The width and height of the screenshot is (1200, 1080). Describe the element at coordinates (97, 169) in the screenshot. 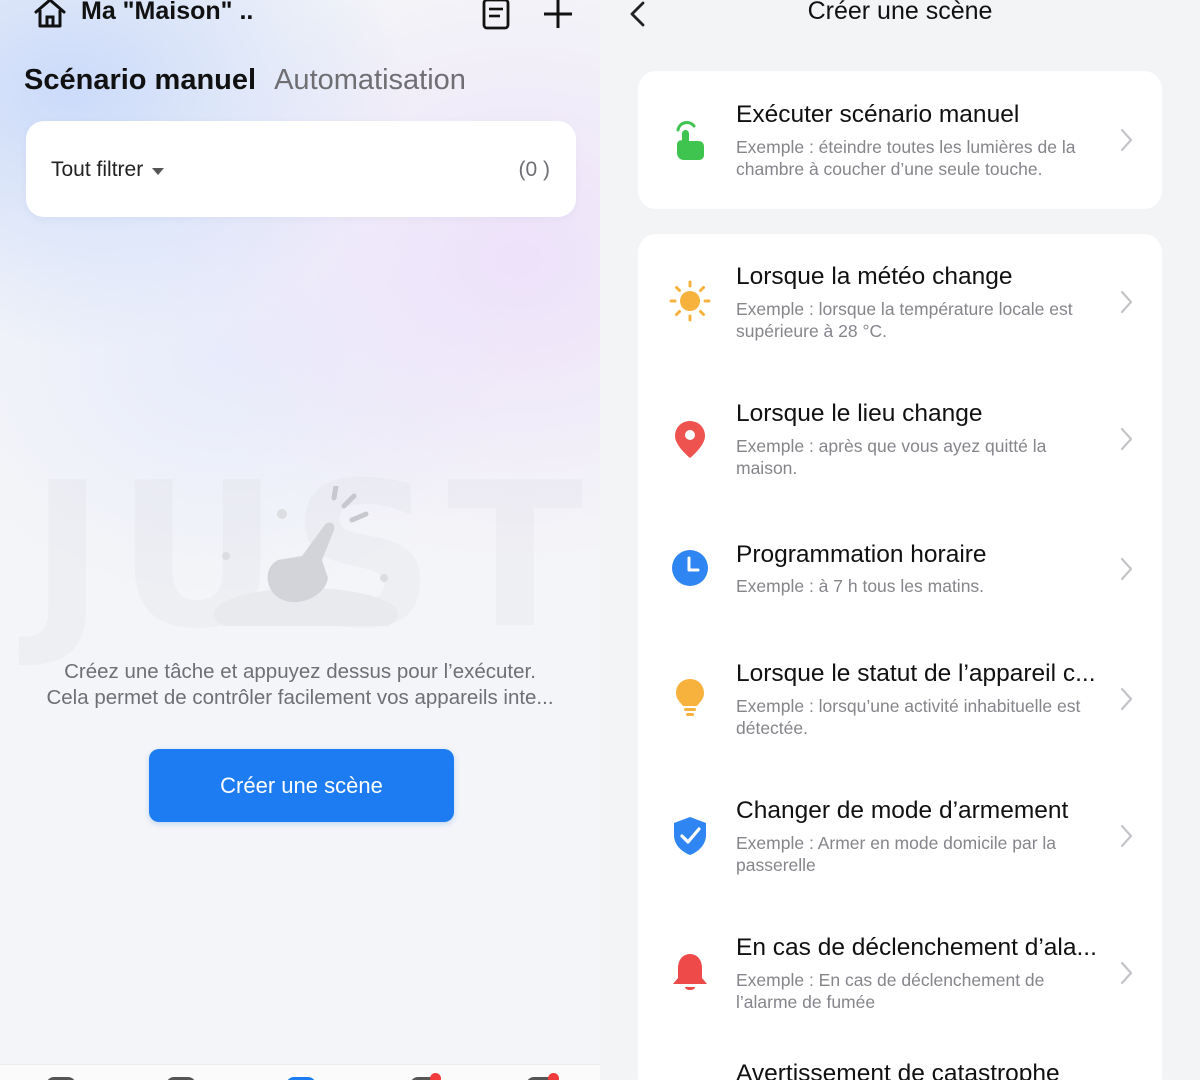

I see `filter-label: Tout filtrer` at that location.